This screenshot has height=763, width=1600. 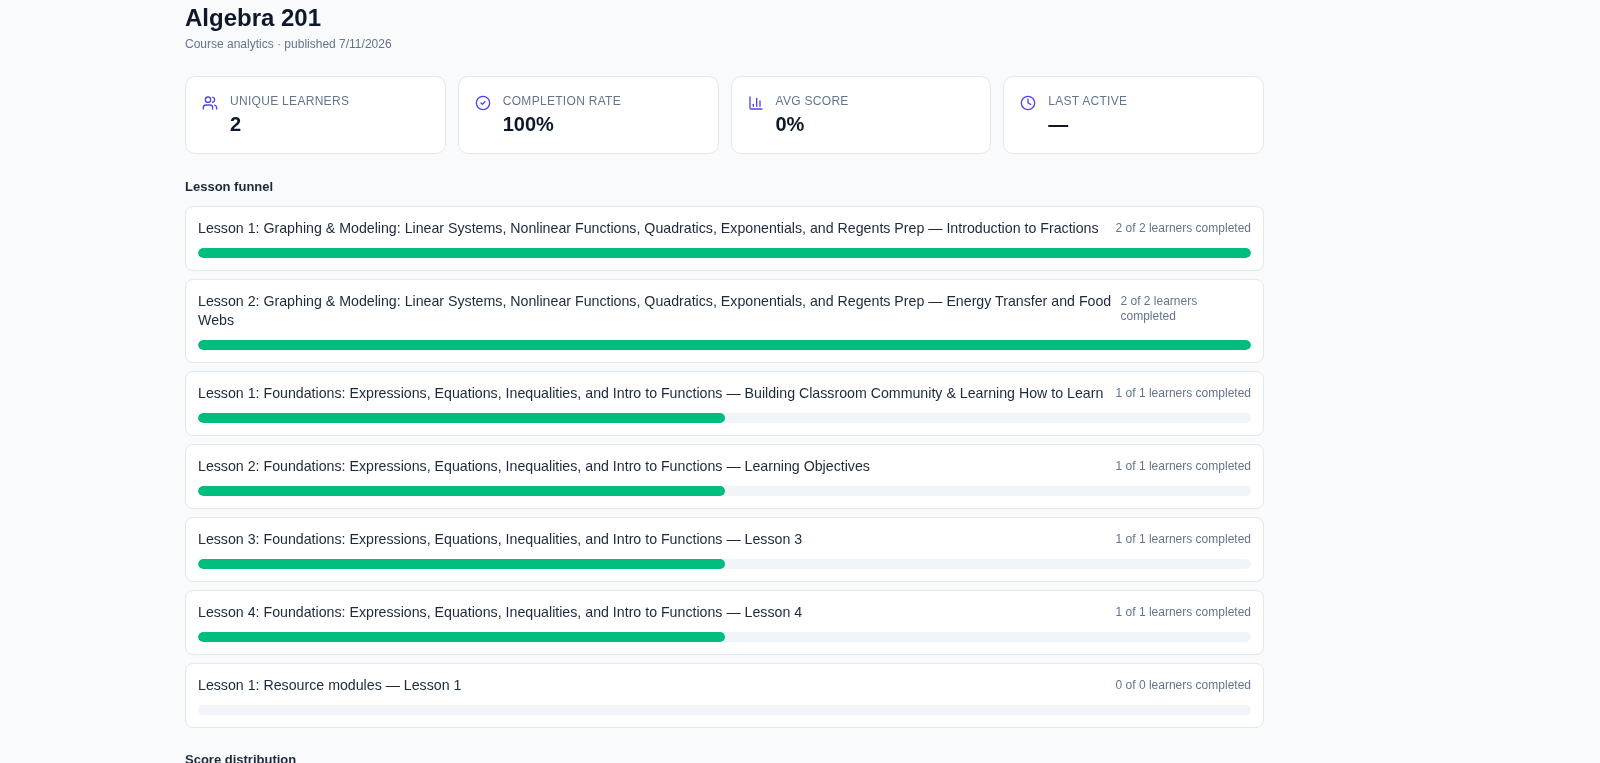 What do you see at coordinates (253, 18) in the screenshot?
I see `page-title: Algebra 201` at bounding box center [253, 18].